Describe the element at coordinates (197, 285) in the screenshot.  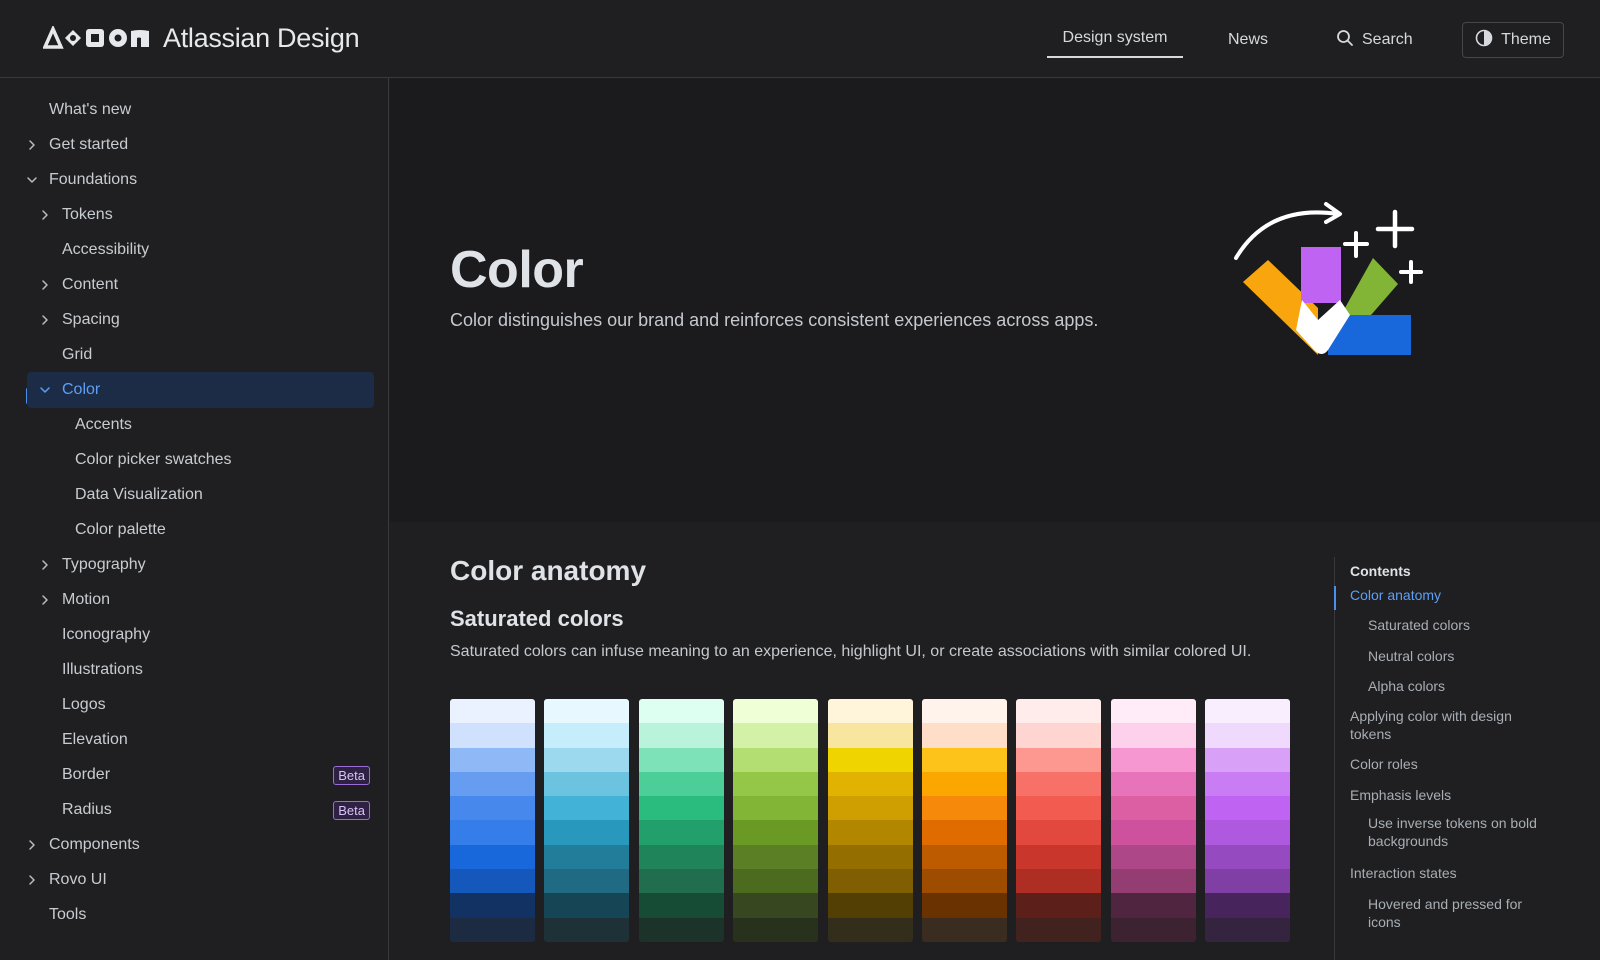
I see `sidebar-item-content: Content` at that location.